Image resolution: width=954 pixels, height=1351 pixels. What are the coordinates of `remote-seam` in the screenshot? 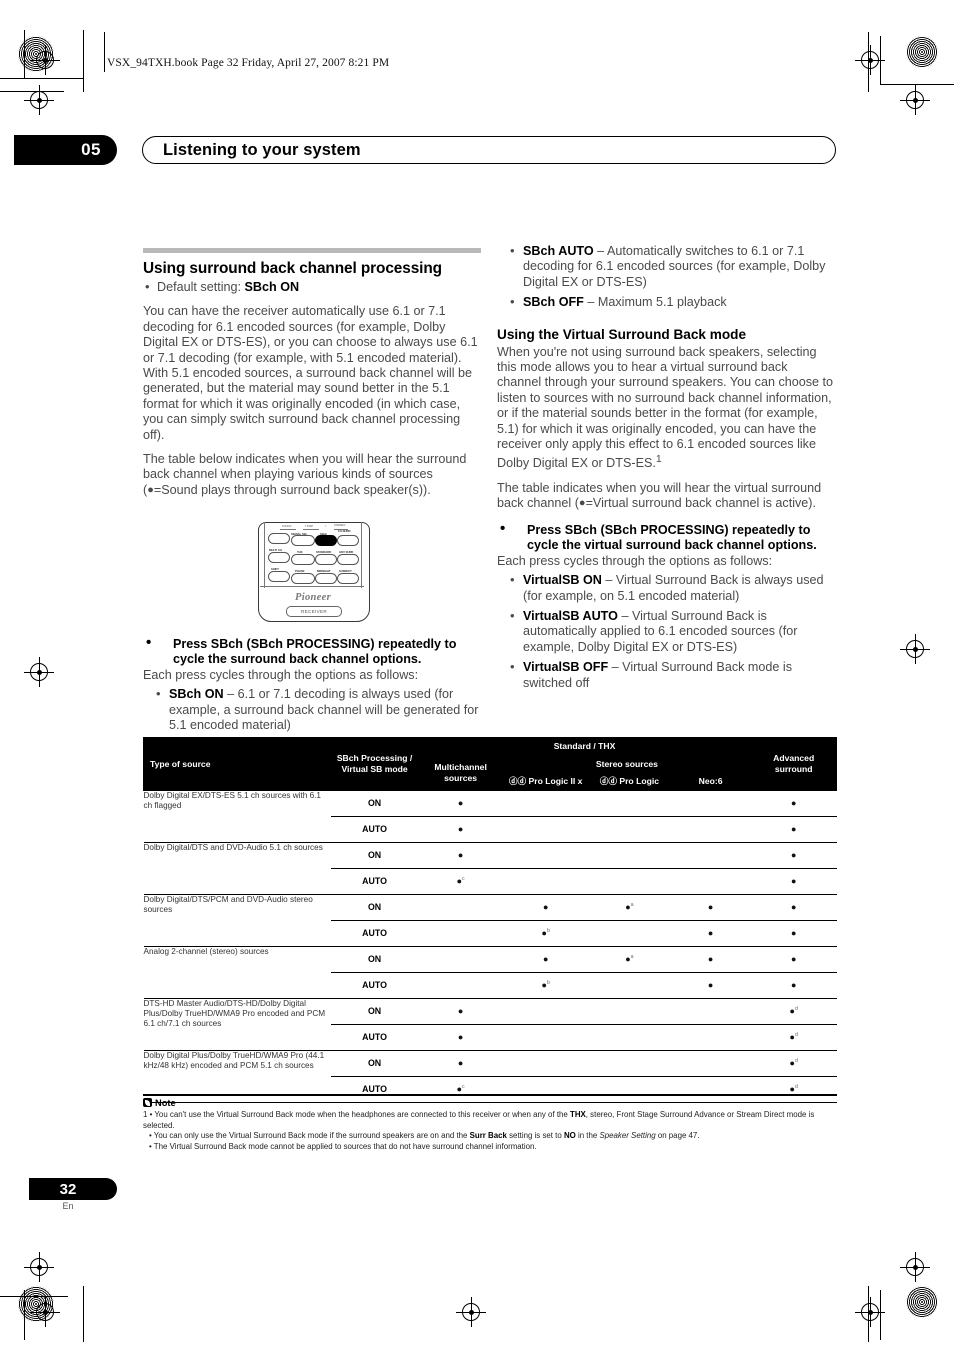 It's located at (312, 587).